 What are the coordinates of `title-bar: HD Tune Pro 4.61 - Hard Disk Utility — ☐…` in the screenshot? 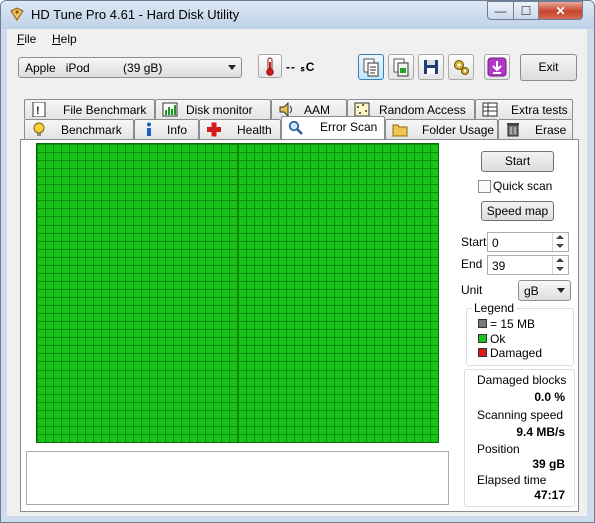 It's located at (297, 15).